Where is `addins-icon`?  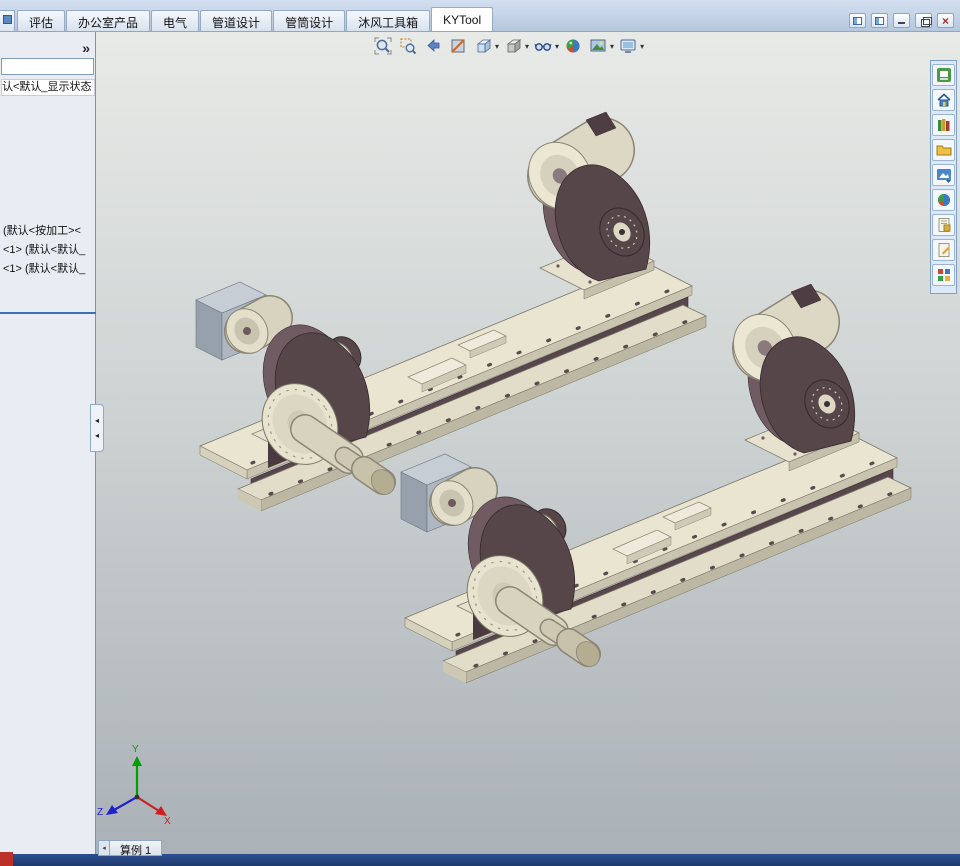 addins-icon is located at coordinates (943, 275).